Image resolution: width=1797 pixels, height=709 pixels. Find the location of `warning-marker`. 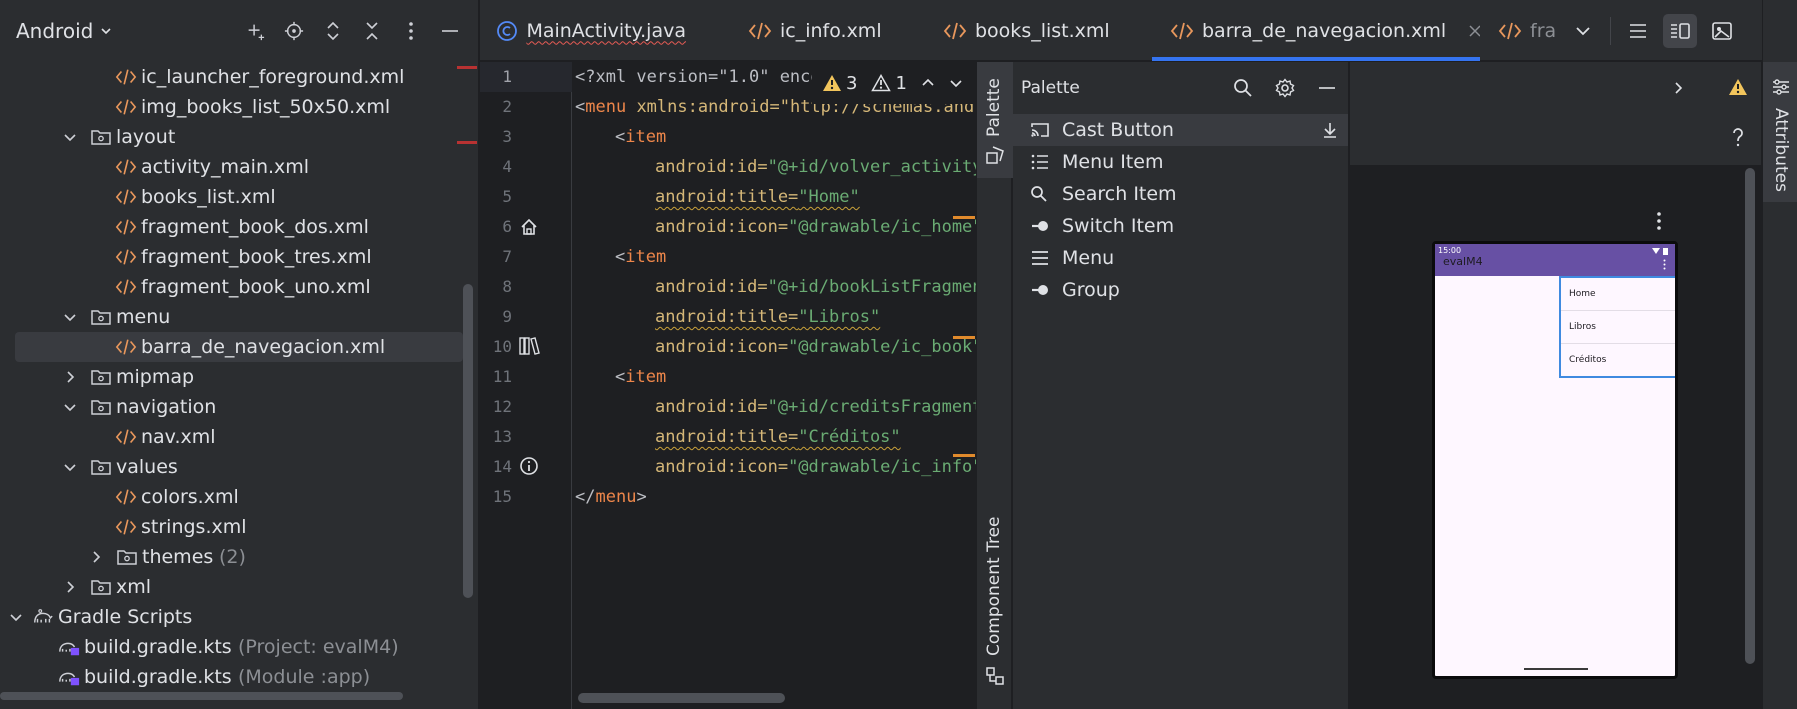

warning-marker is located at coordinates (964, 337).